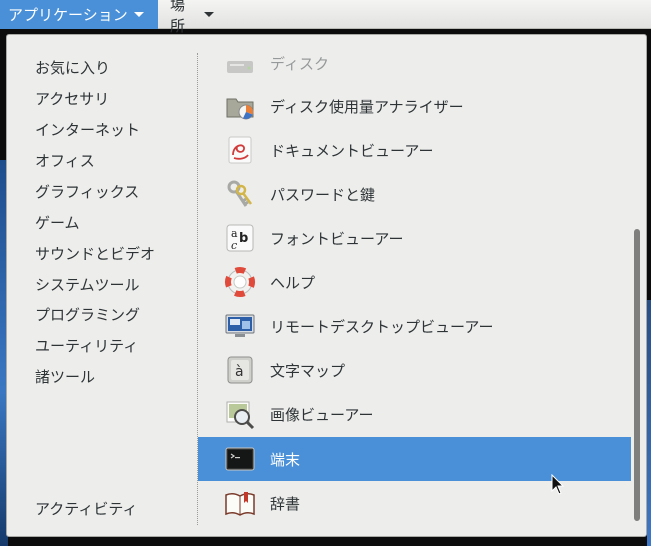  Describe the element at coordinates (337, 238) in the screenshot. I see `app-label: フォントビューアー` at that location.